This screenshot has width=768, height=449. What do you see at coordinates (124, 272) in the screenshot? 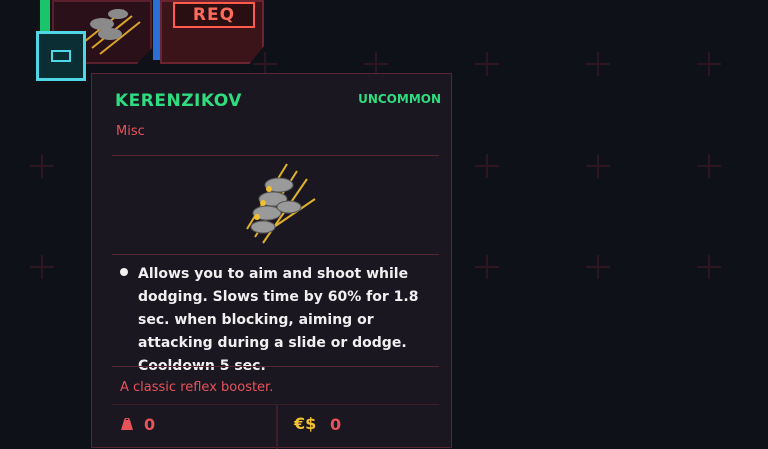
I see `bullet-icon` at bounding box center [124, 272].